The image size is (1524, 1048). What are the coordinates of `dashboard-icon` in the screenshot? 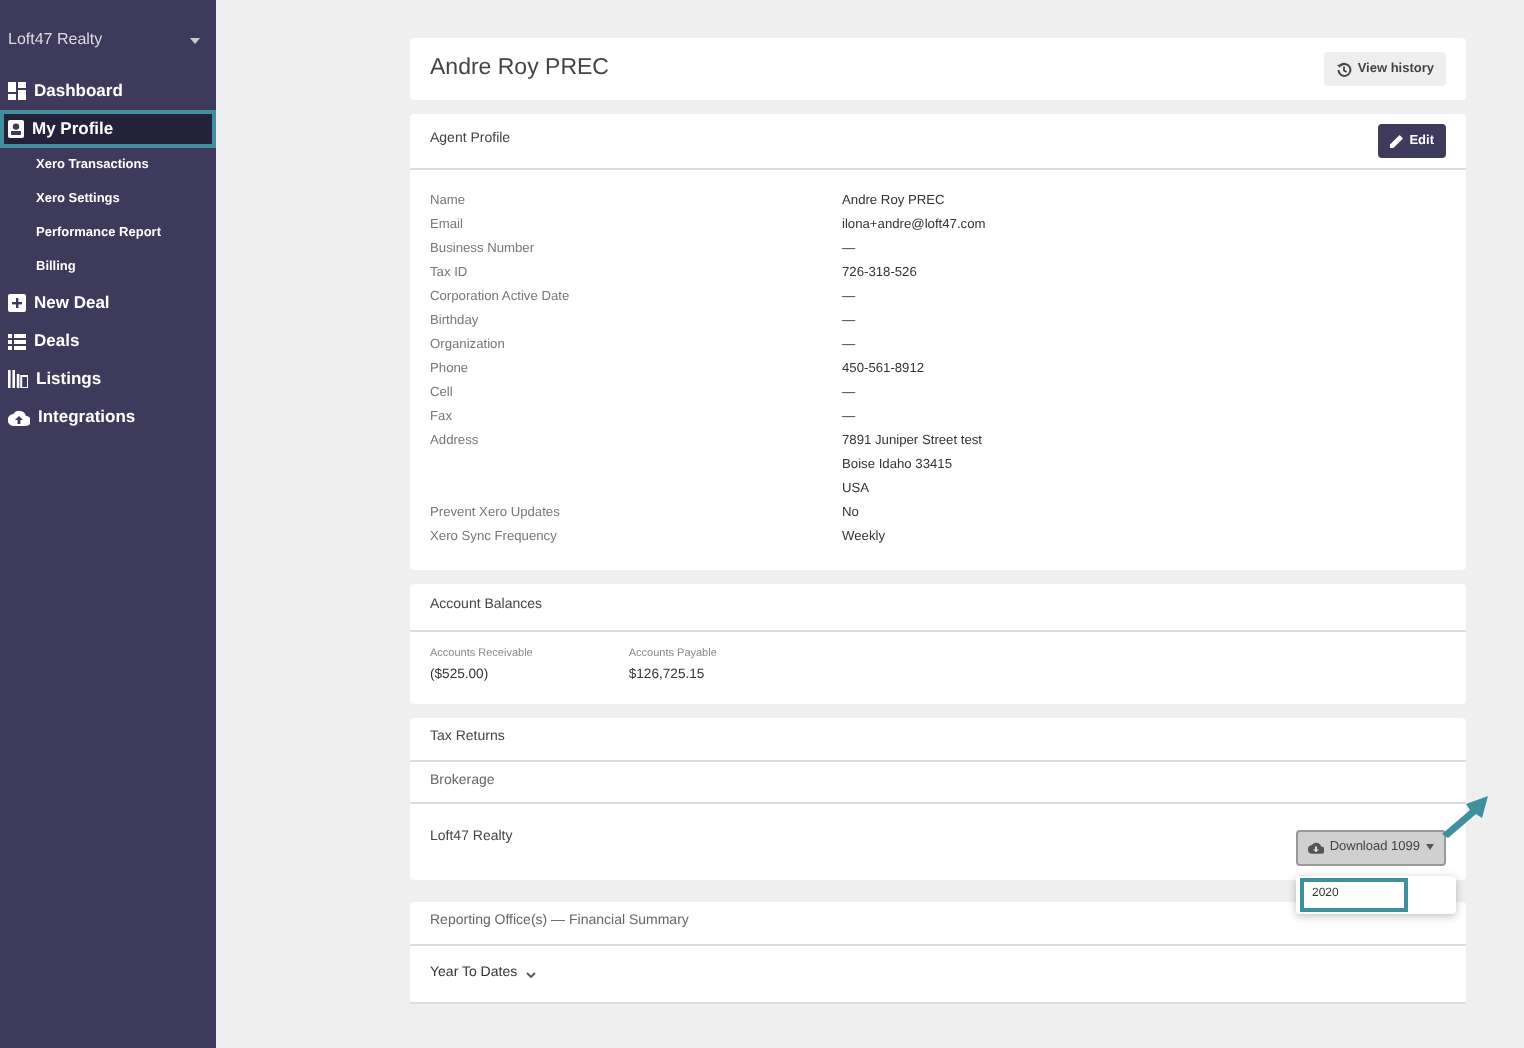 It's located at (17, 91).